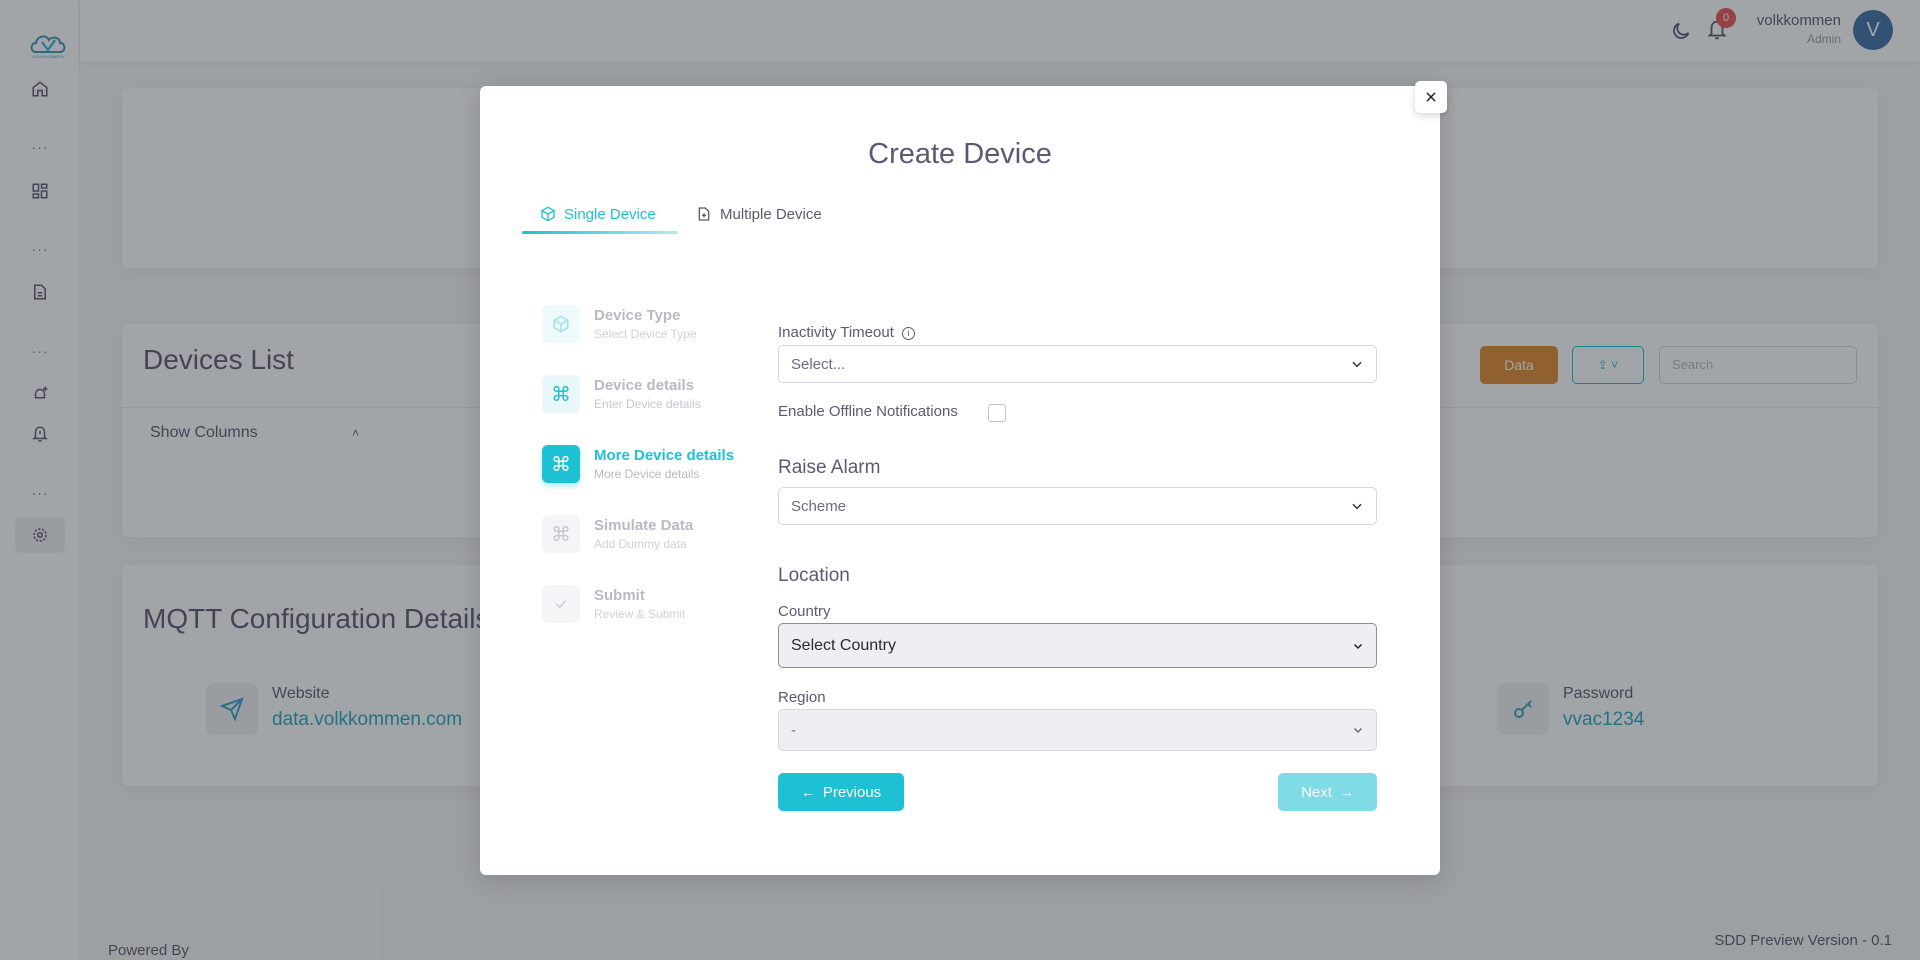 The height and width of the screenshot is (960, 1920). What do you see at coordinates (802, 697) in the screenshot?
I see `region-label: Region` at bounding box center [802, 697].